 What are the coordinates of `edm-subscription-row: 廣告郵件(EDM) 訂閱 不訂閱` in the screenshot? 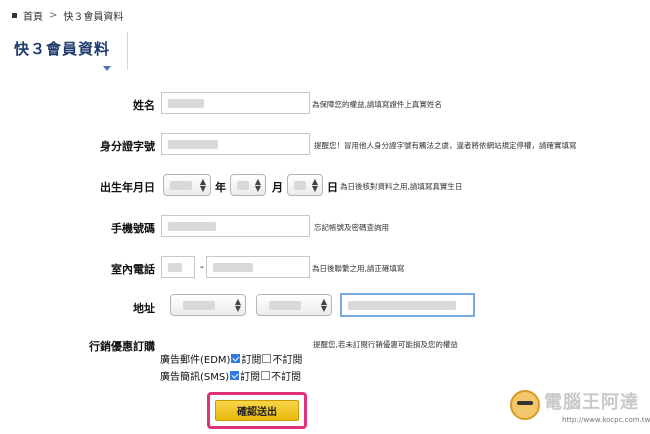 It's located at (231, 358).